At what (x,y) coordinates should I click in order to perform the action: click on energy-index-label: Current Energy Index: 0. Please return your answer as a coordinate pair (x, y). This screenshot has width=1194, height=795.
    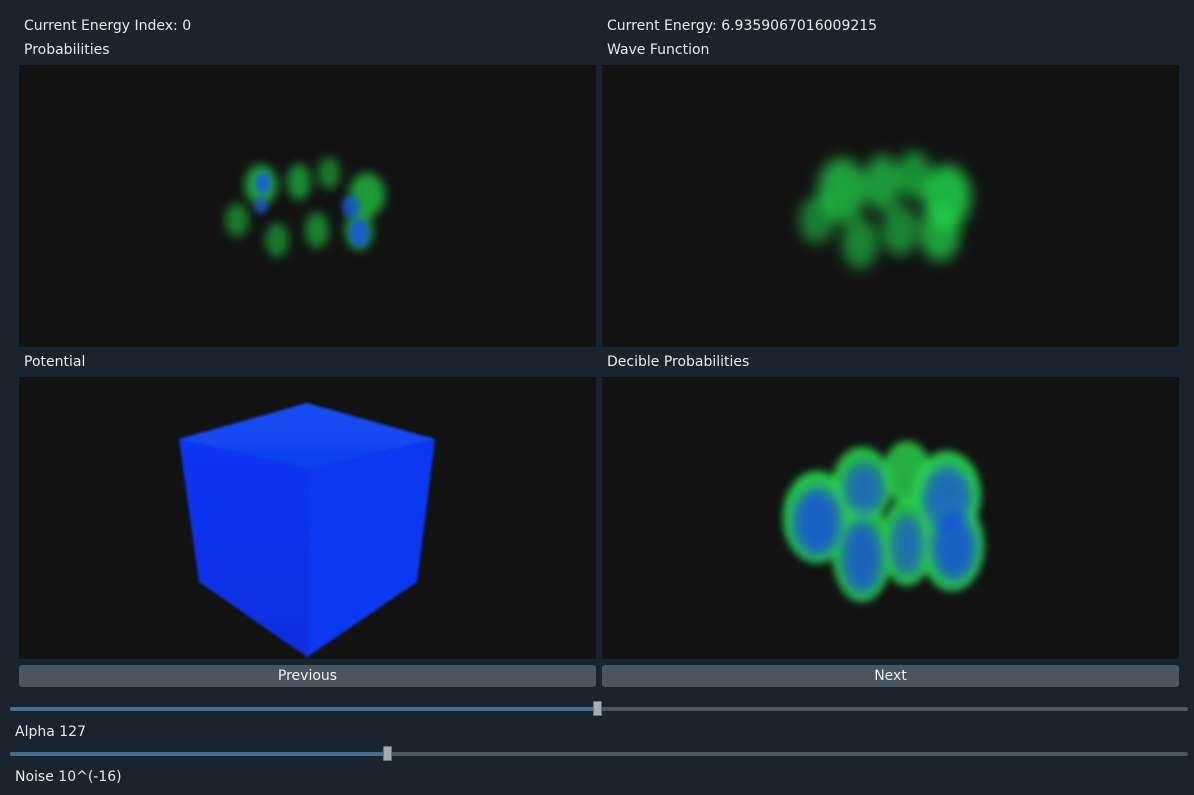
    Looking at the image, I should click on (108, 26).